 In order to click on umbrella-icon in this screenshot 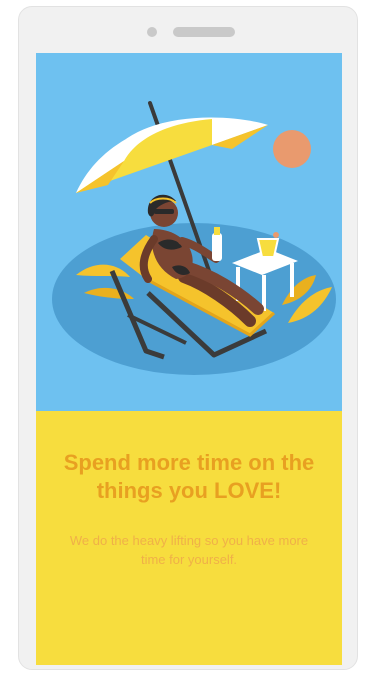, I will do `click(172, 155)`.